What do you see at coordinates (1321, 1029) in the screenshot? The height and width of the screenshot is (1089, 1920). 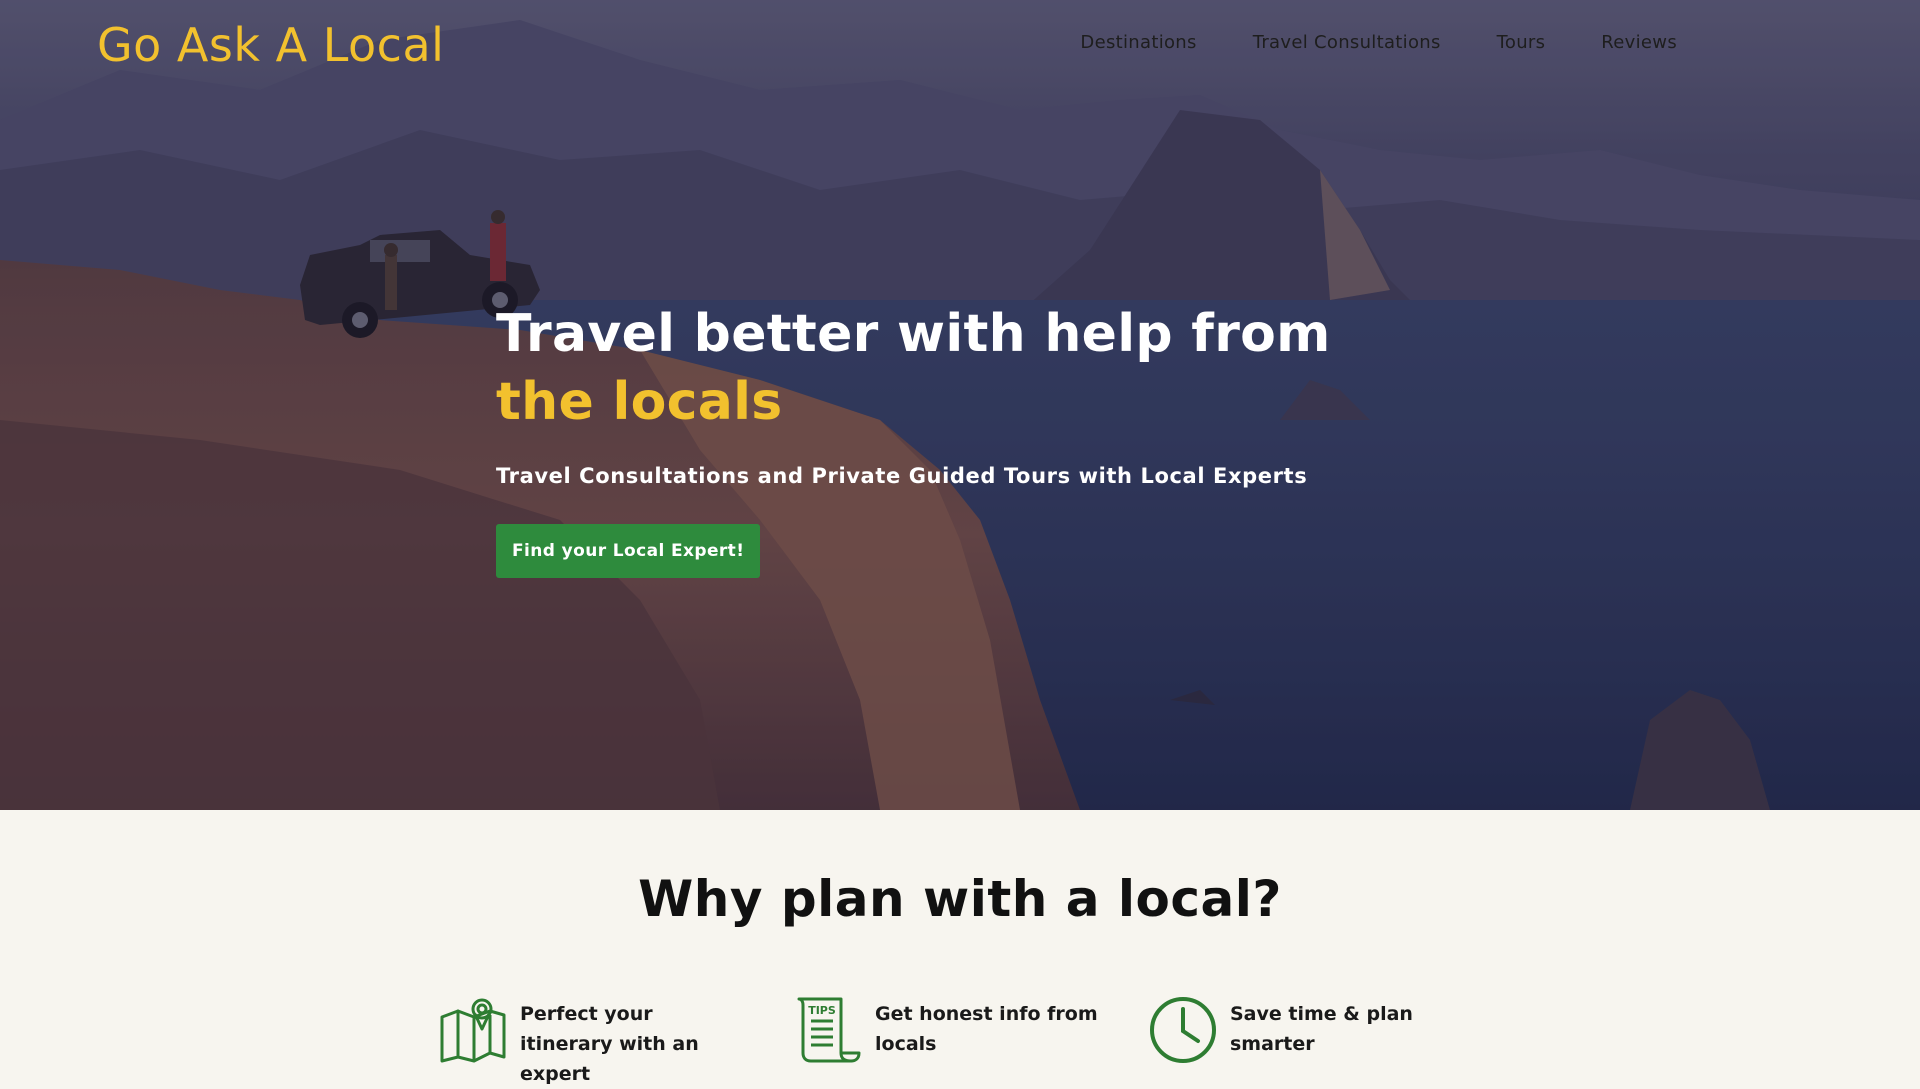 I see `feature-text: Save time & plan smarter` at bounding box center [1321, 1029].